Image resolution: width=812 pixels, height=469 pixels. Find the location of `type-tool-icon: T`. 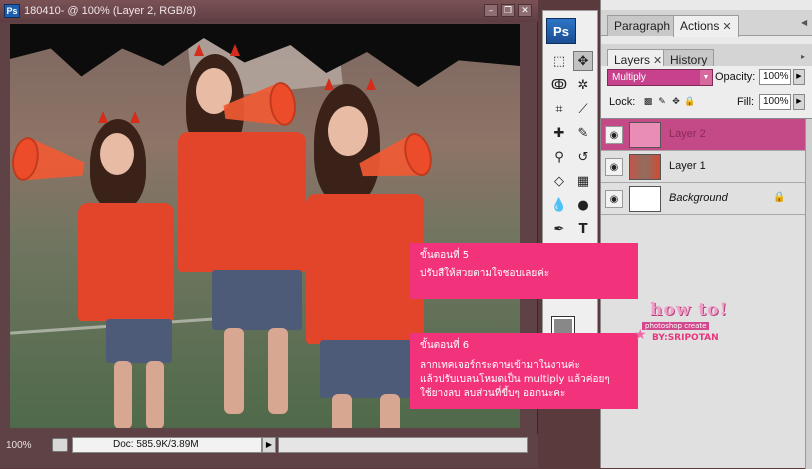

type-tool-icon: T is located at coordinates (583, 229).